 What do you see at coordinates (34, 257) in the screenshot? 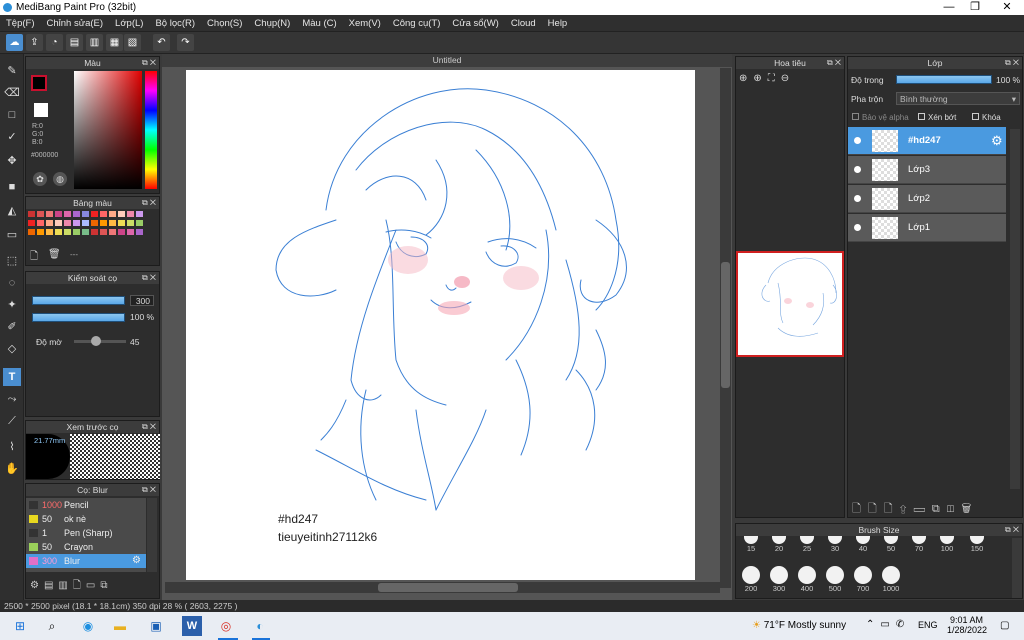
I see `add-swatch-icon: 🗋` at bounding box center [34, 257].